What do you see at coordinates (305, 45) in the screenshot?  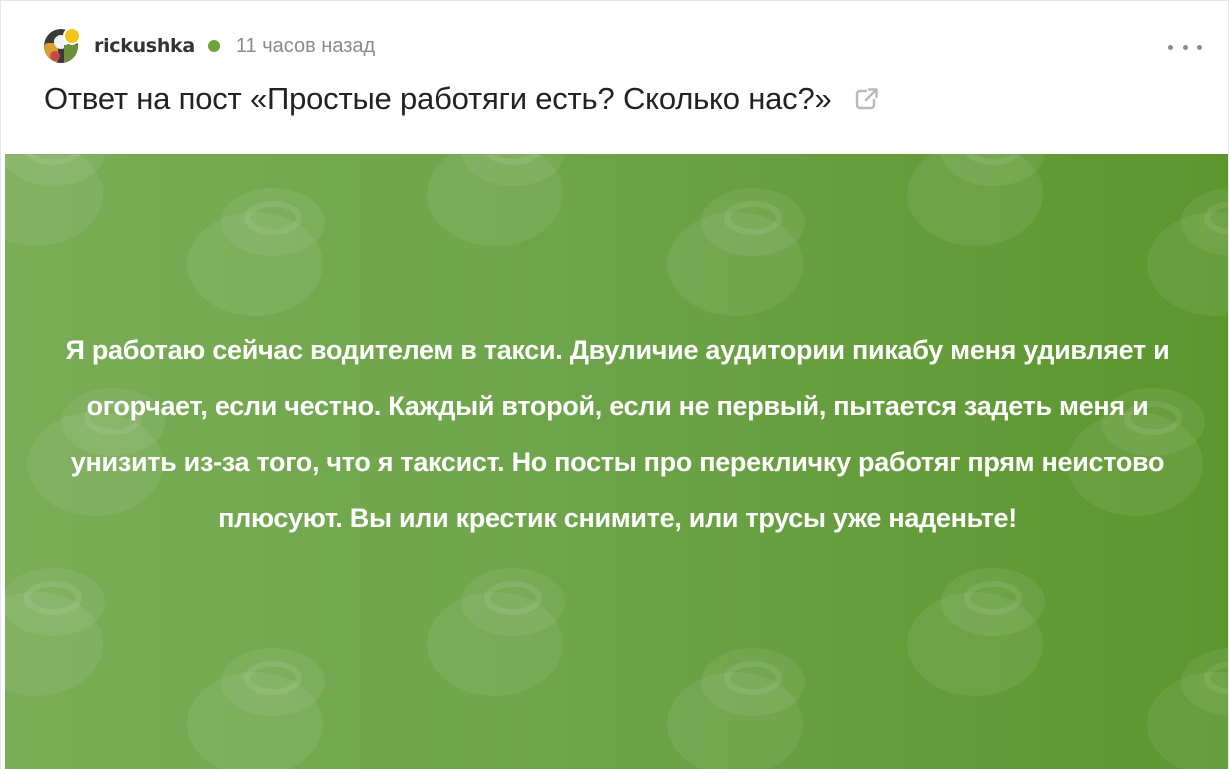 I see `post-timestamp: 11 часов назад` at bounding box center [305, 45].